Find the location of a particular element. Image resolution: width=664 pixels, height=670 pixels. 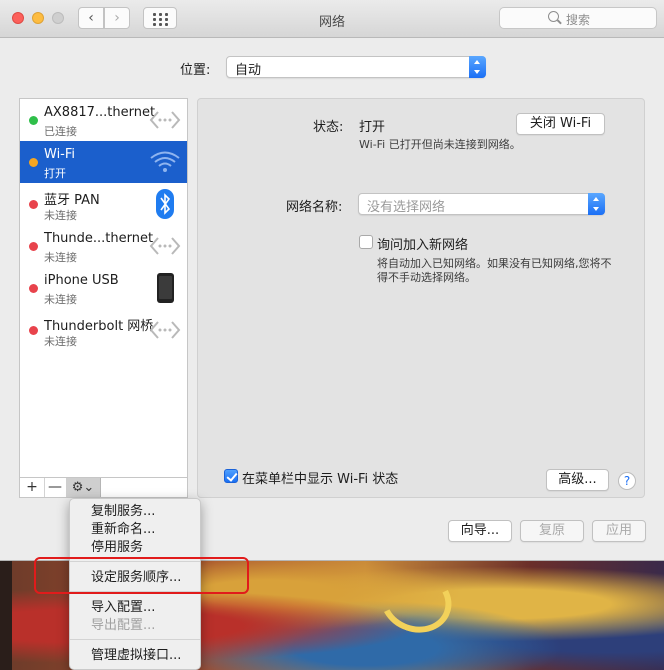

service-item-wifi: Wi-Fi 打开 is located at coordinates (103, 162).